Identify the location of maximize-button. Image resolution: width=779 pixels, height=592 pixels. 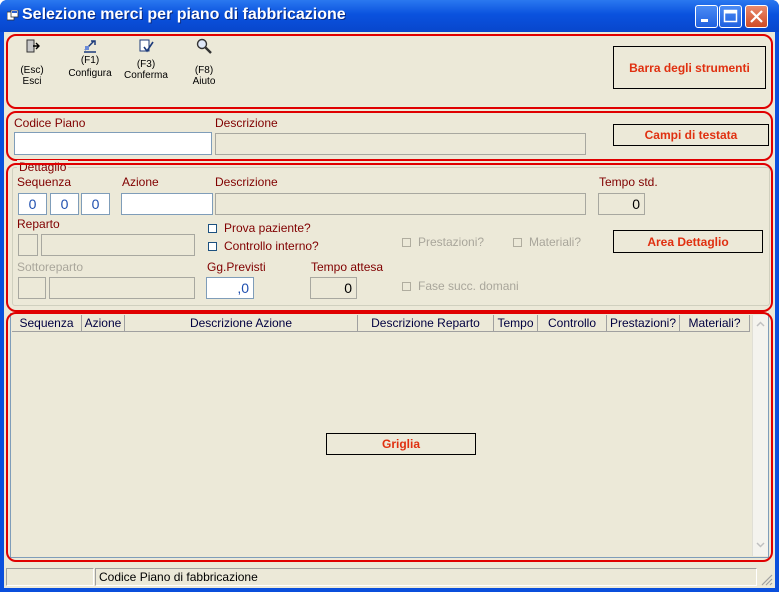
(730, 16).